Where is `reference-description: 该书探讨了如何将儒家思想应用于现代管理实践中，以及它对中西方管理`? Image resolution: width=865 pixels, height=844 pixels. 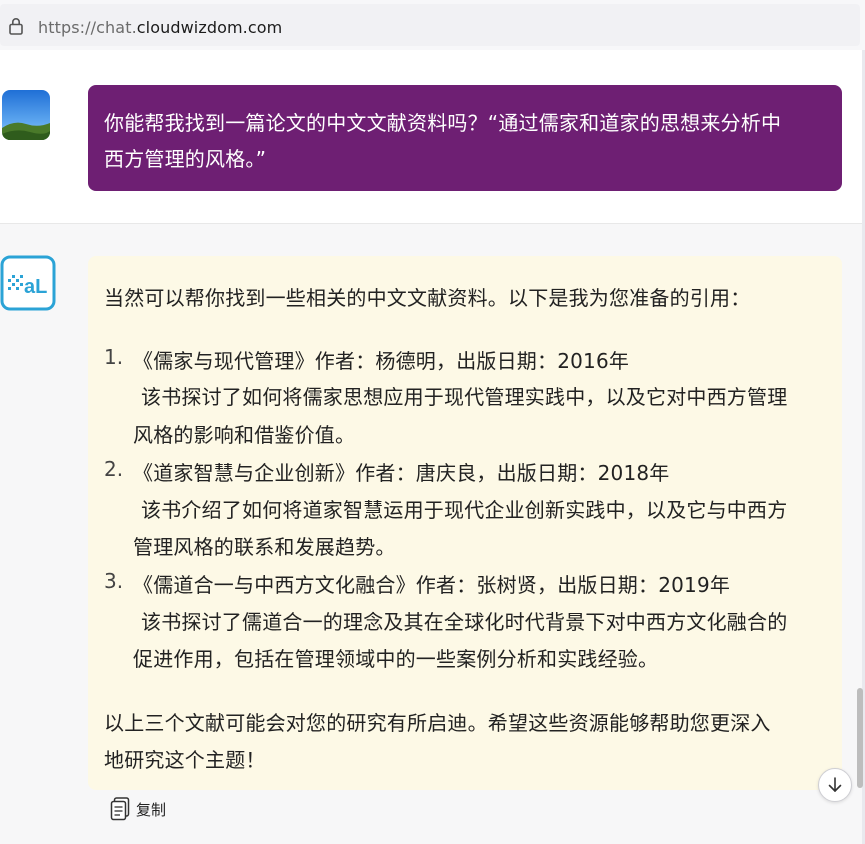 reference-description: 该书探讨了如何将儒家思想应用于现代管理实践中，以及它对中西方管理 is located at coordinates (464, 397).